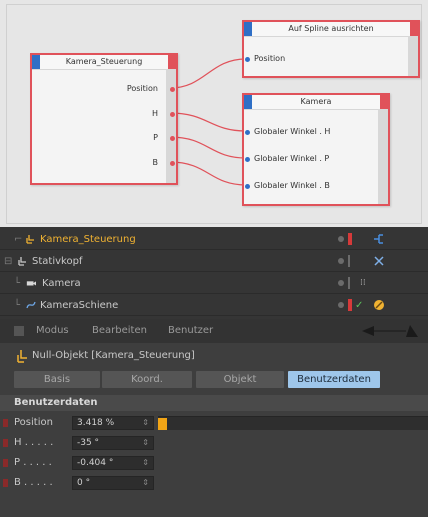 Image resolution: width=428 pixels, height=517 pixels. What do you see at coordinates (172, 163) in the screenshot?
I see `port-out-b` at bounding box center [172, 163].